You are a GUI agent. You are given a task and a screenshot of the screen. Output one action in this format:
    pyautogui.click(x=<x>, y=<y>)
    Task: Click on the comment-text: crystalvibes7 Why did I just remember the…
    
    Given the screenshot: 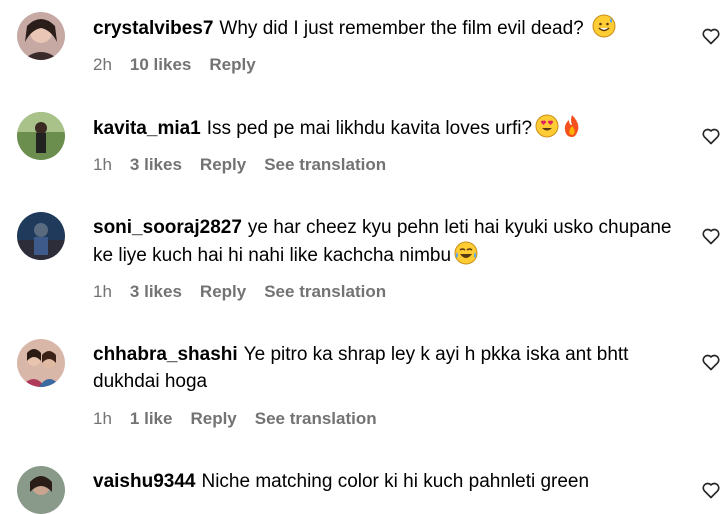 What is the action you would take?
    pyautogui.click(x=388, y=30)
    